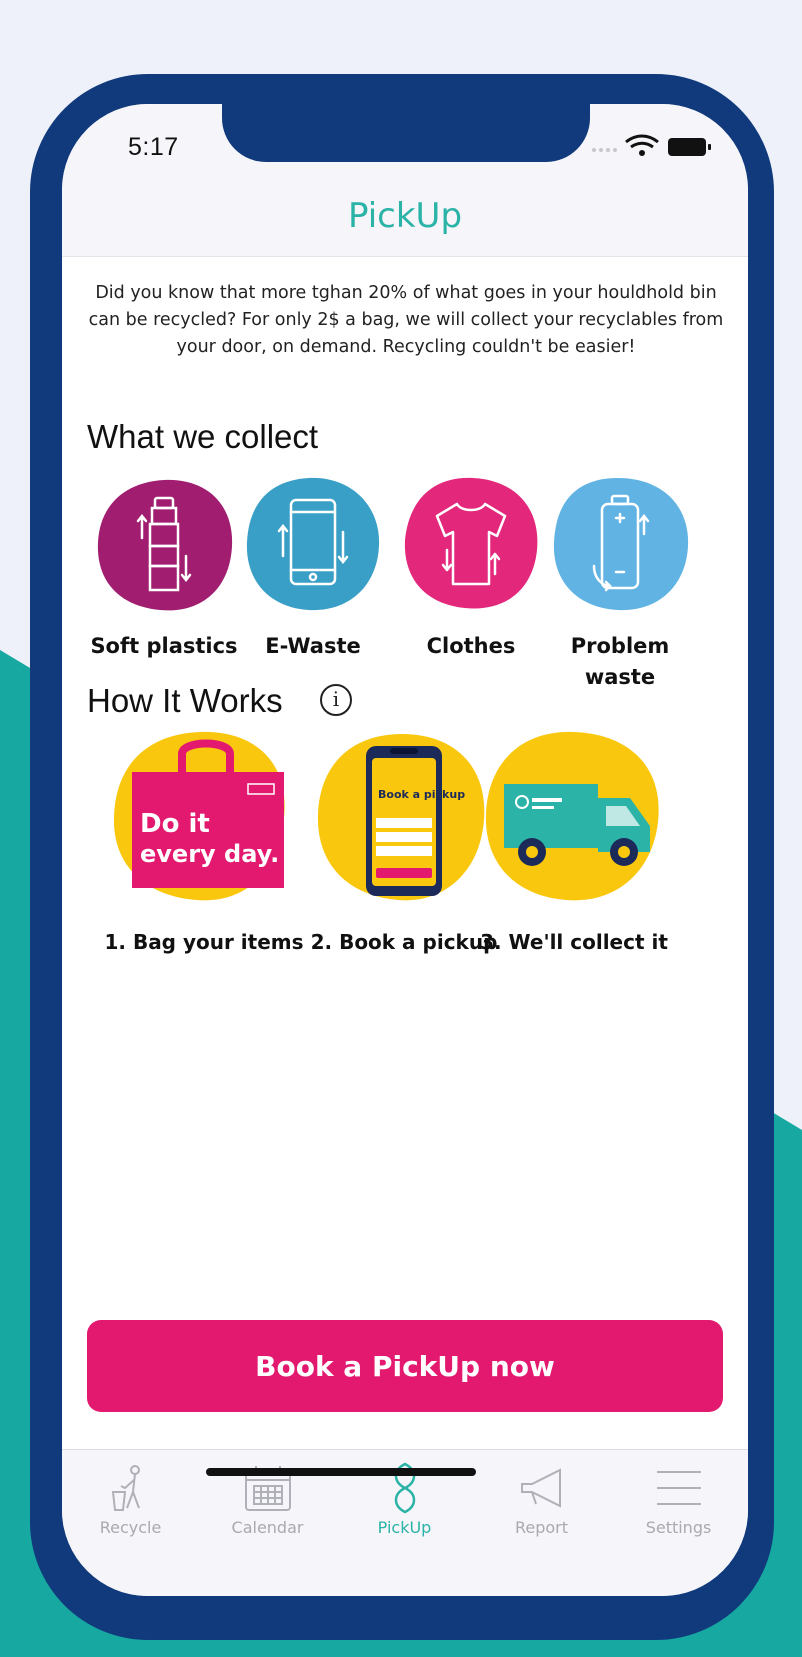 Image resolution: width=802 pixels, height=1657 pixels. I want to click on info-icon: i, so click(336, 700).